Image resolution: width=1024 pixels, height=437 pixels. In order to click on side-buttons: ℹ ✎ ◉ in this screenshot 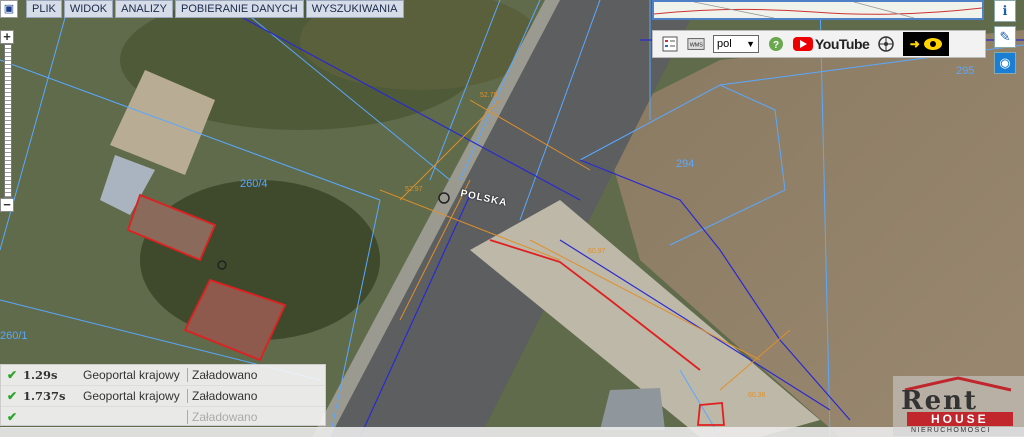, I will do `click(1005, 39)`.